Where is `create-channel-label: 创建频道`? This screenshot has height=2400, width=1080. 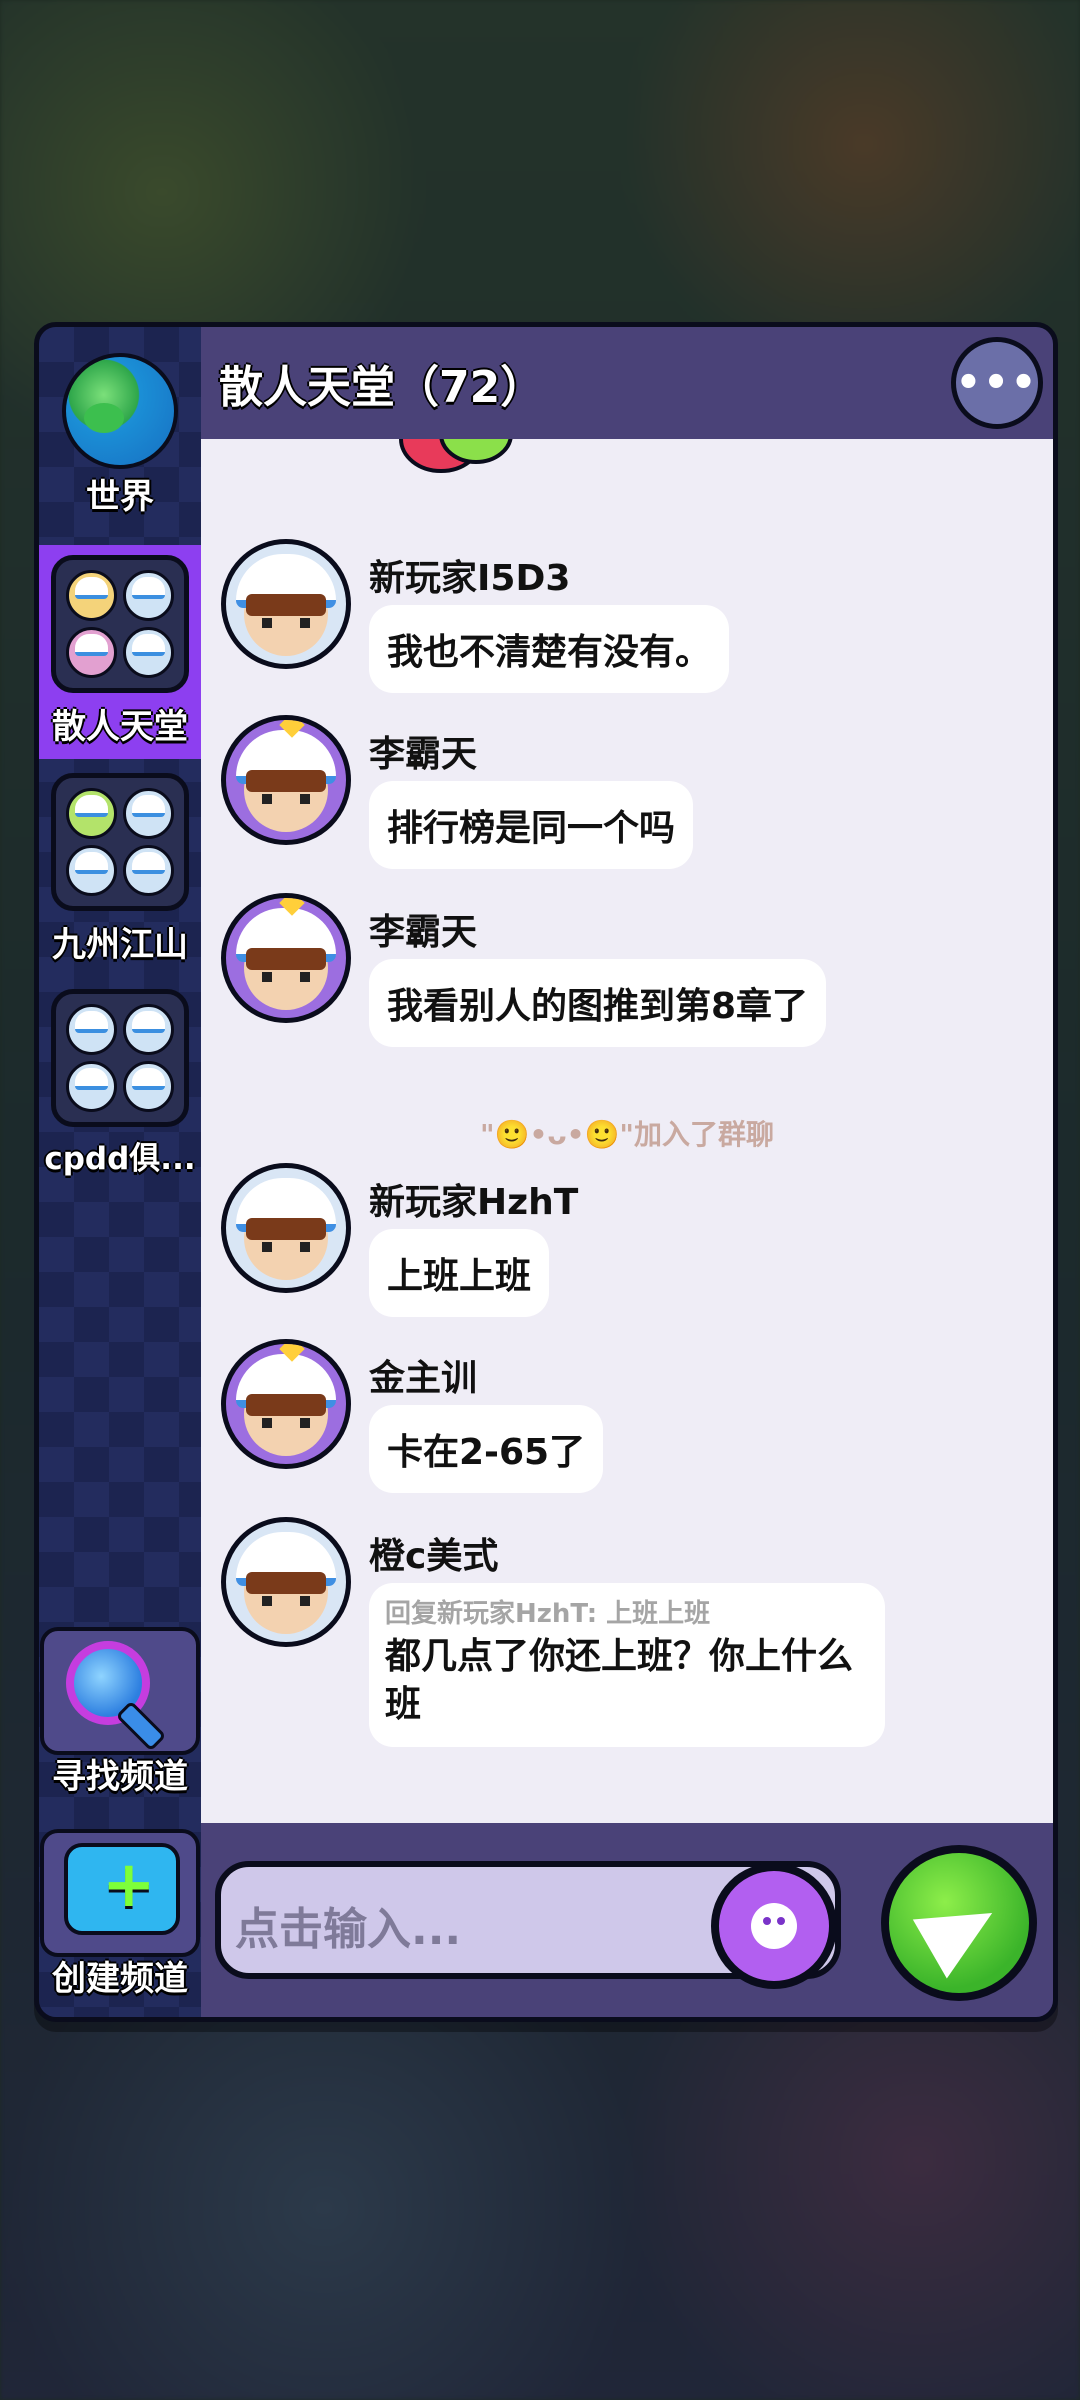 create-channel-label: 创建频道 is located at coordinates (120, 1979).